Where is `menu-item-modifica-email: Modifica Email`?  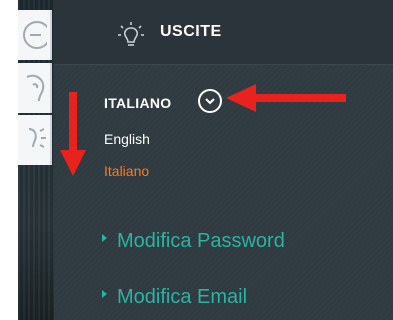
menu-item-modifica-email: Modifica Email is located at coordinates (174, 297).